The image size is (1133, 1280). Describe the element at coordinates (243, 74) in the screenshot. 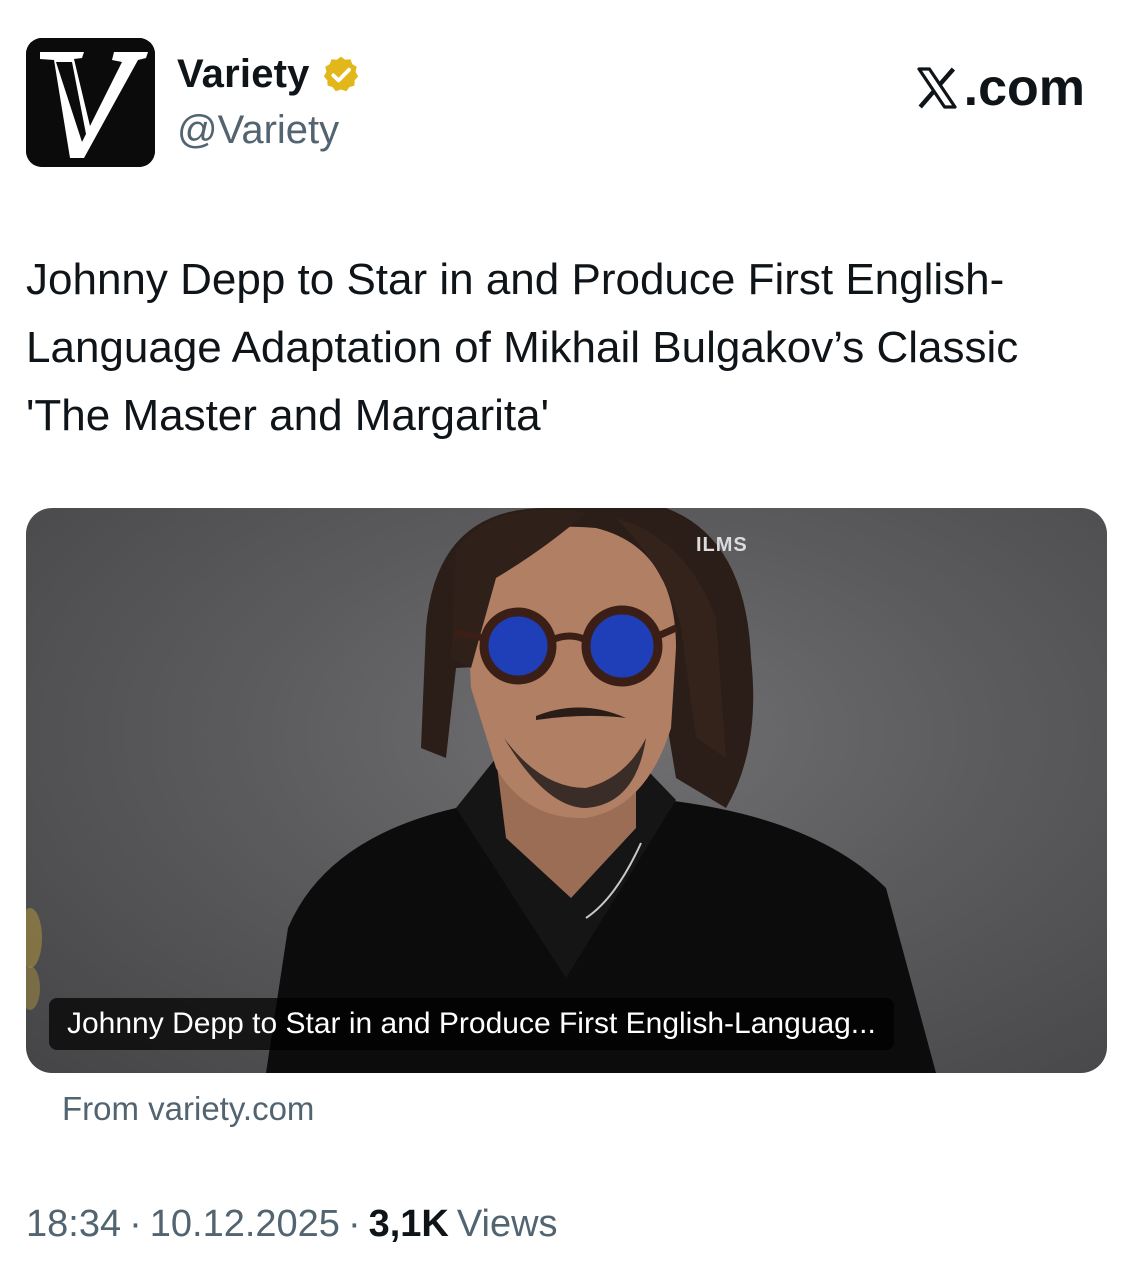

I see `display-name: Variety` at that location.